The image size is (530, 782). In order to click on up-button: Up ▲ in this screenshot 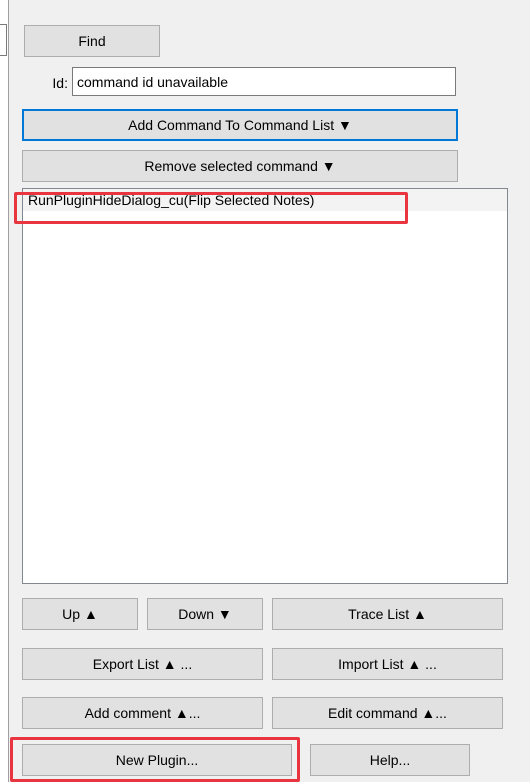, I will do `click(80, 614)`.